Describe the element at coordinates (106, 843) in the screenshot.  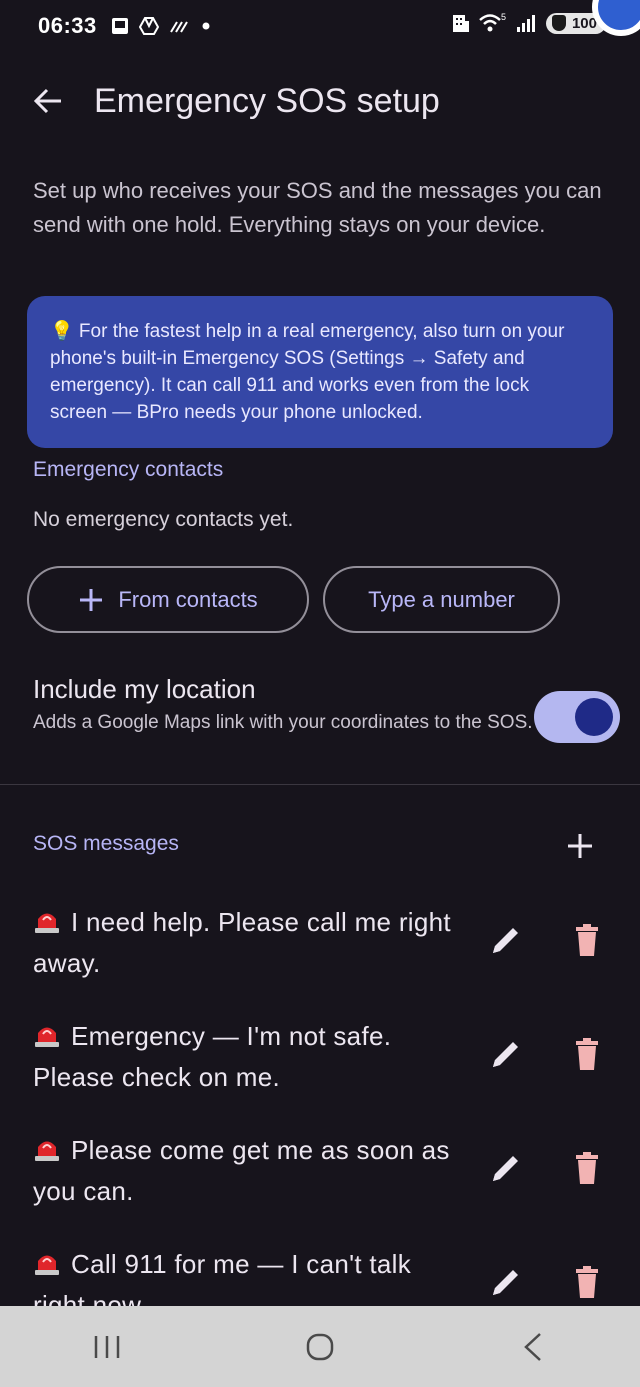
I see `messages-section-label: SOS messages` at that location.